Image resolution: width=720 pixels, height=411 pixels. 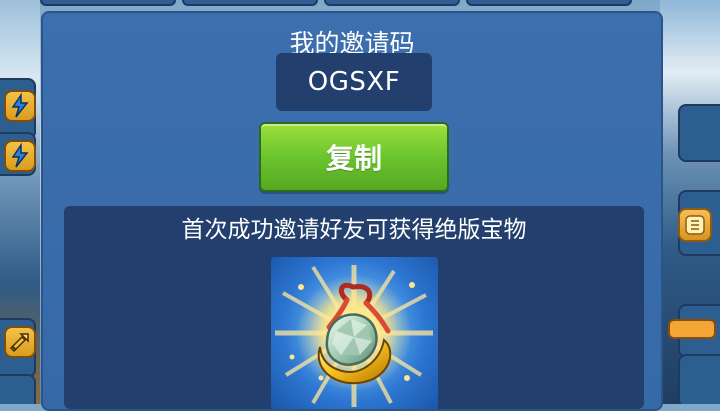 I want to click on invite-code-box: OGSXF, so click(x=354, y=82).